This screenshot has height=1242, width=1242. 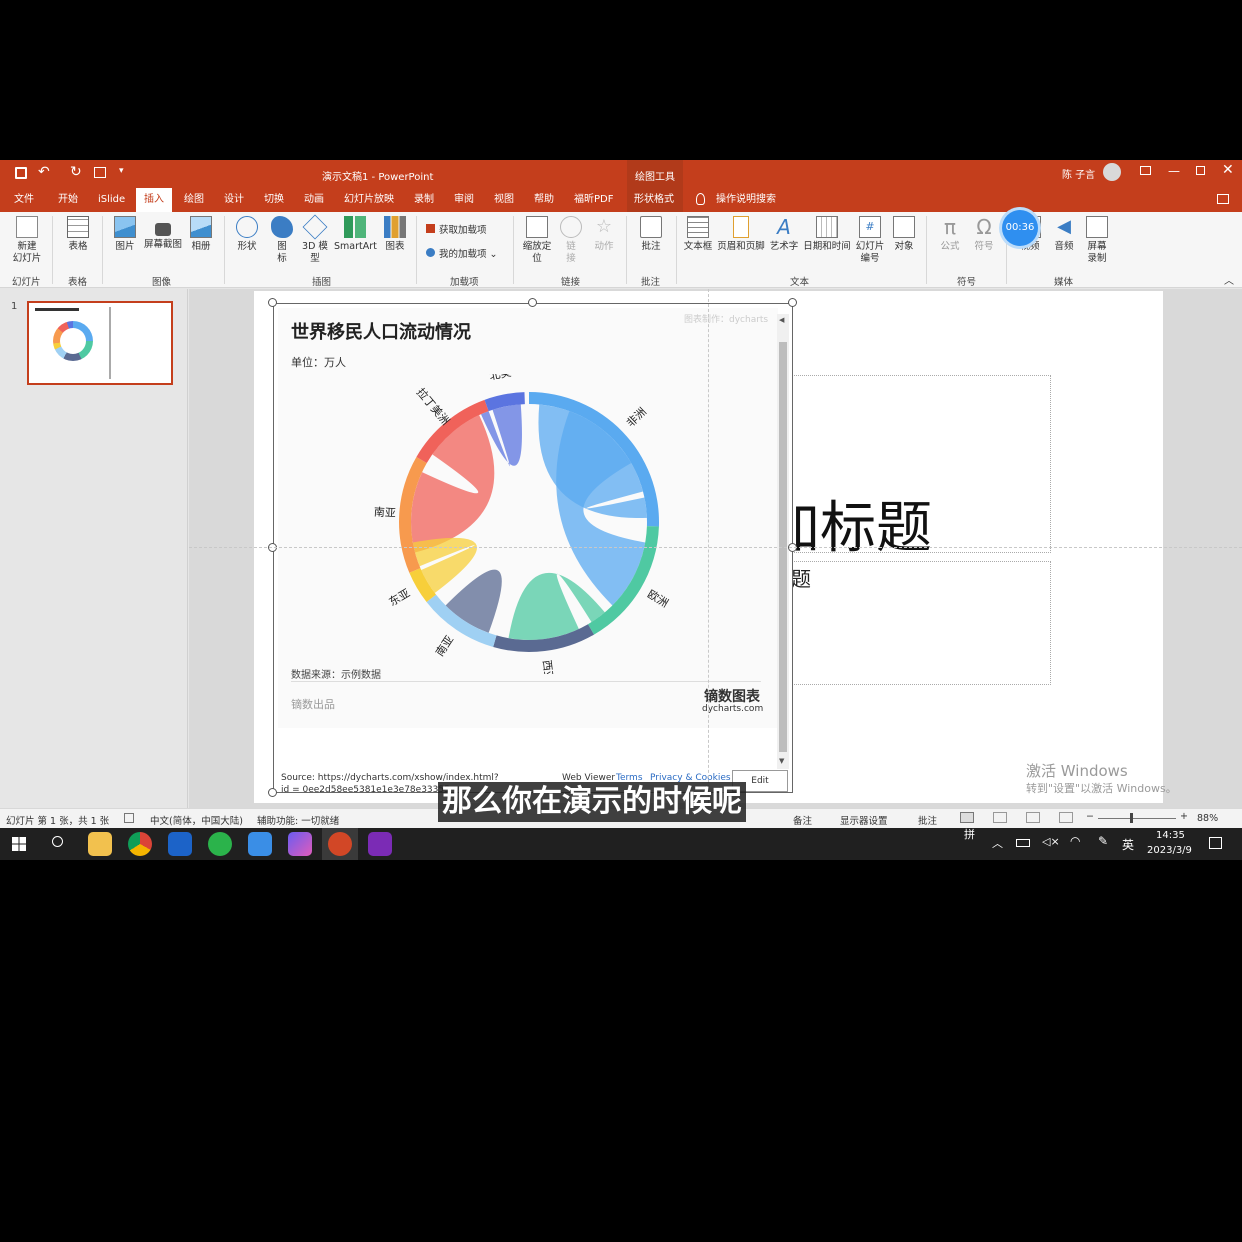 What do you see at coordinates (969, 834) in the screenshot?
I see `ime-mode-icon: 拼` at bounding box center [969, 834].